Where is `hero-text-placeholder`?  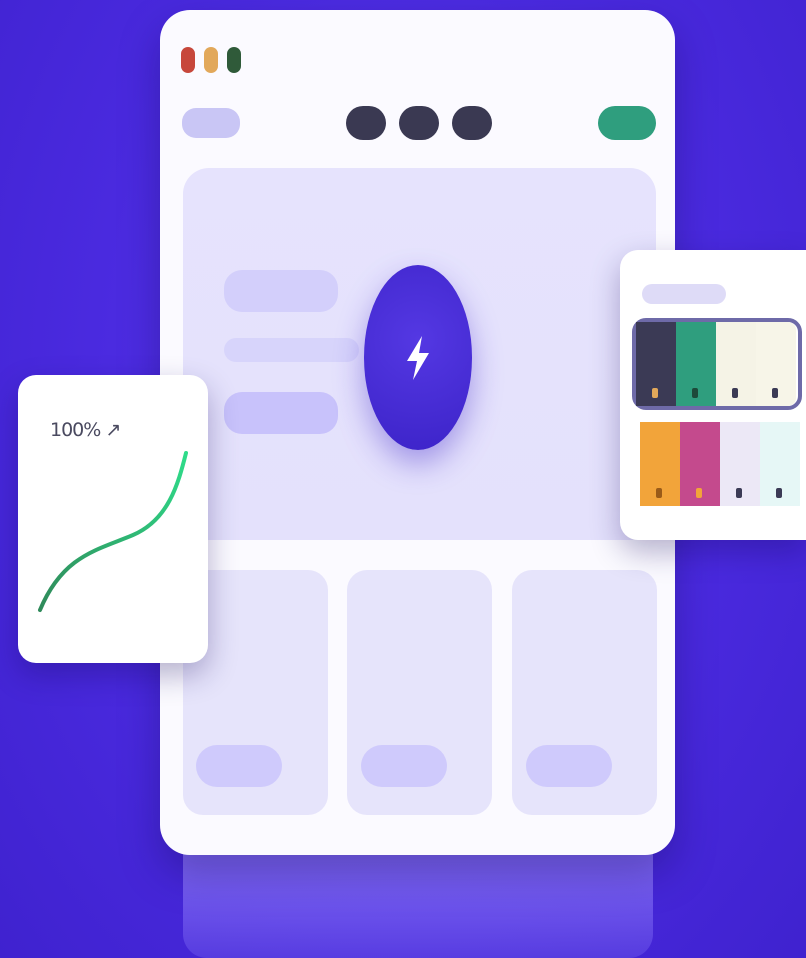 hero-text-placeholder is located at coordinates (291, 350).